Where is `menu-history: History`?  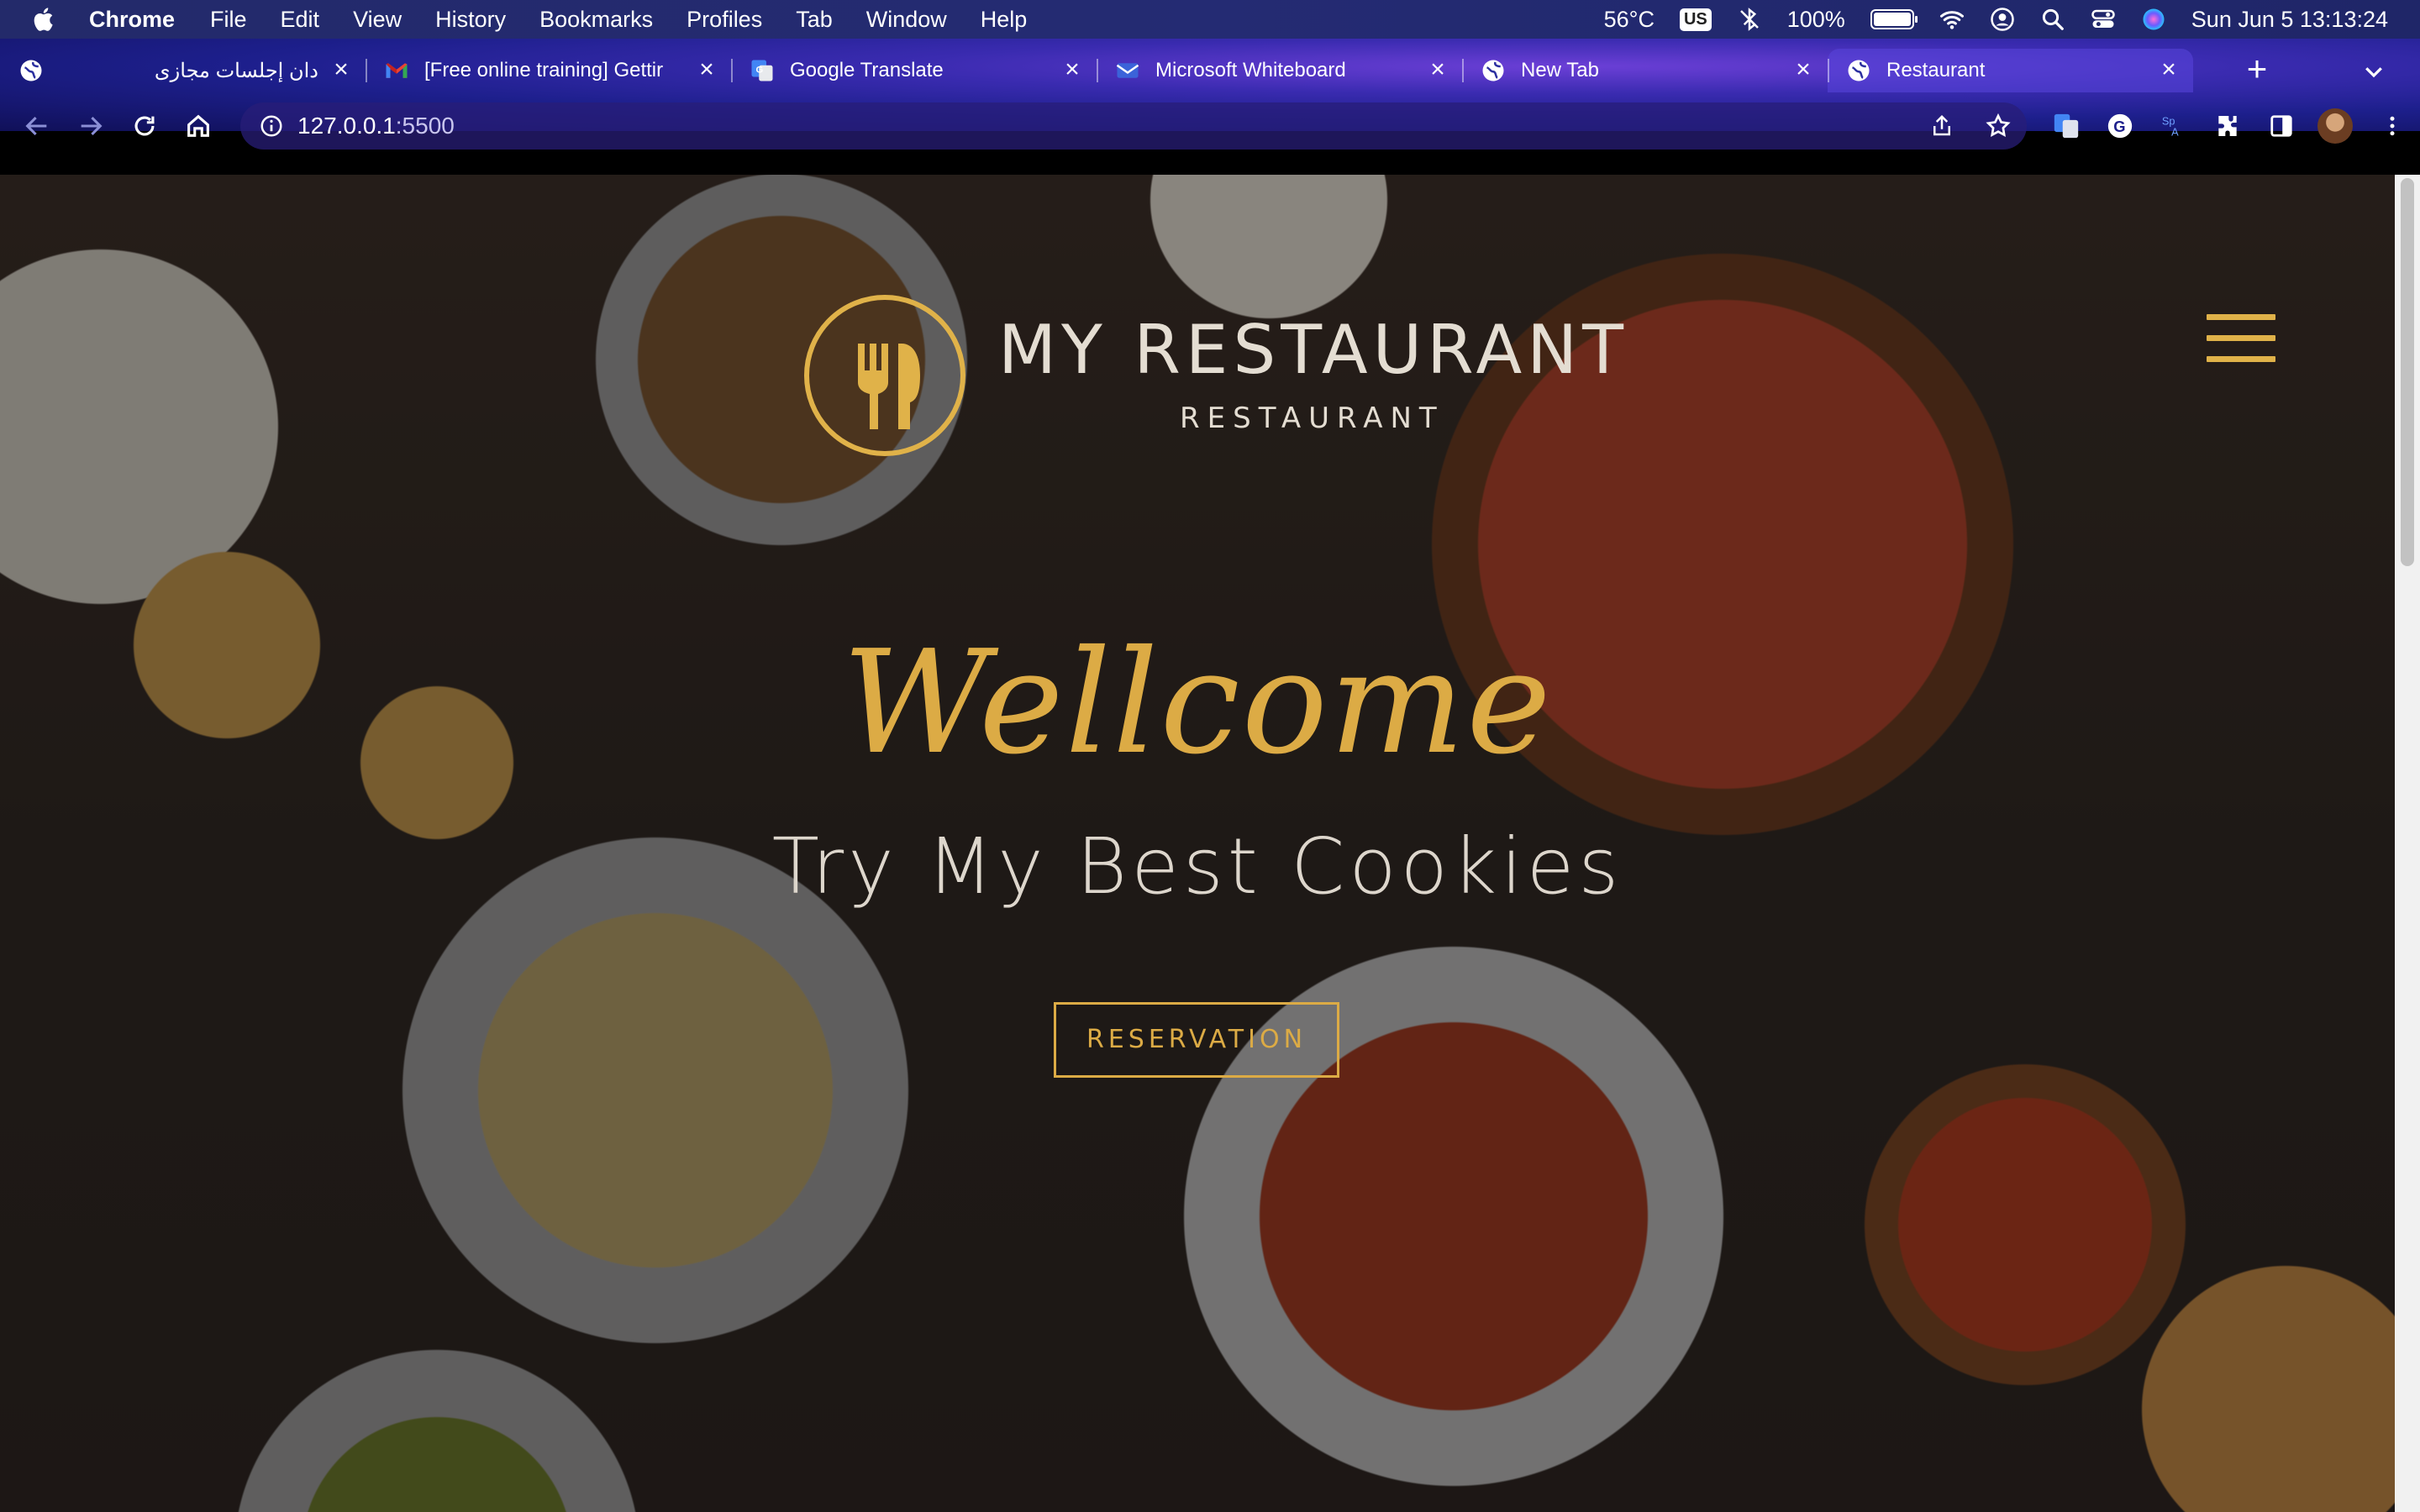 menu-history: History is located at coordinates (470, 20).